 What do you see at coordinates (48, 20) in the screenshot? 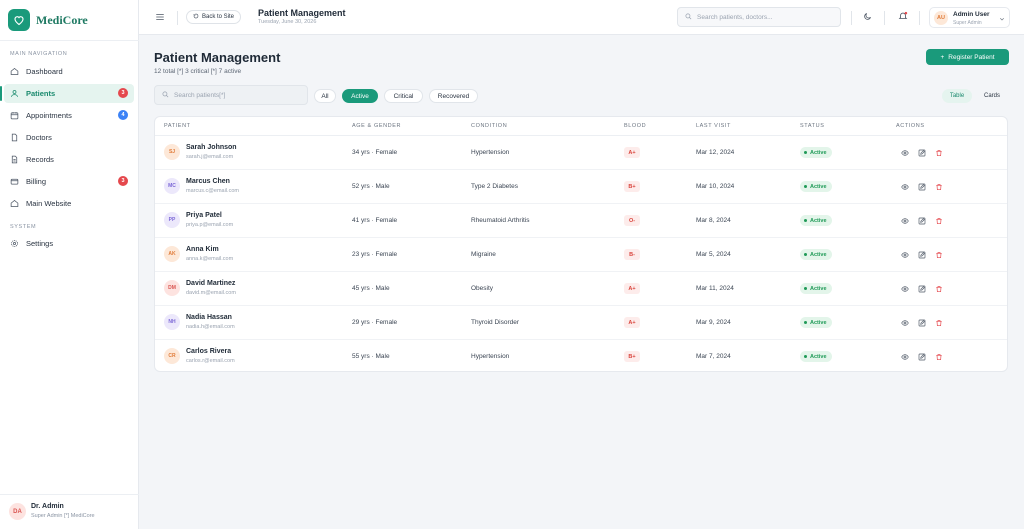
I see `brand: MediCore` at bounding box center [48, 20].